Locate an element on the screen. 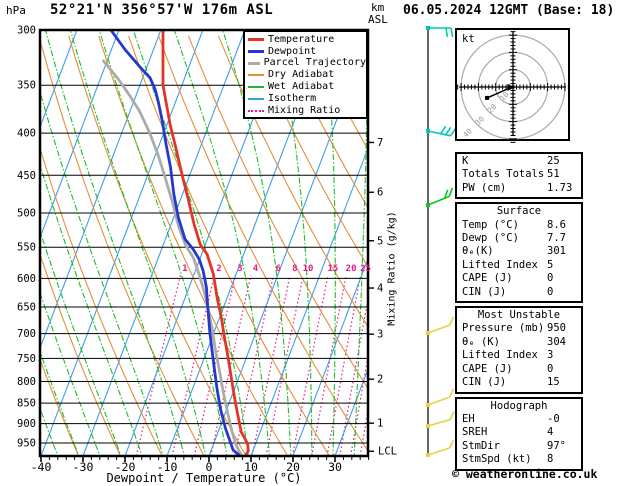 The height and width of the screenshot is (486, 629). pressure-tick-label: 600 is located at coordinates (26, 279).